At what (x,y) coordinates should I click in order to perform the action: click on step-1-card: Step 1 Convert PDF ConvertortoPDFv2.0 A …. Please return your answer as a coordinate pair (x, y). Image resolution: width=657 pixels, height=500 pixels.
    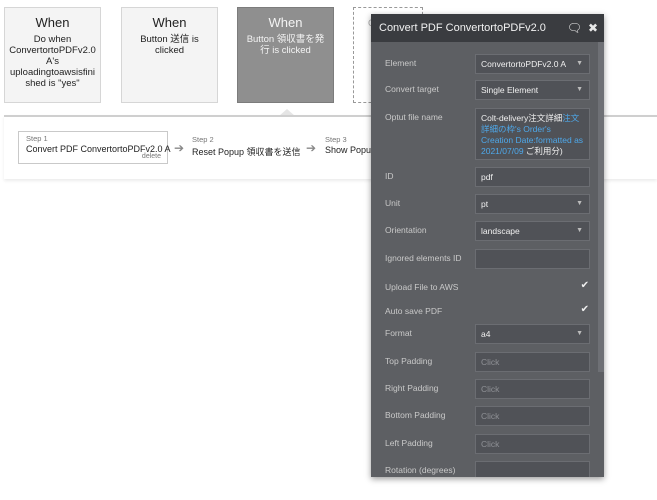
    Looking at the image, I should click on (94, 147).